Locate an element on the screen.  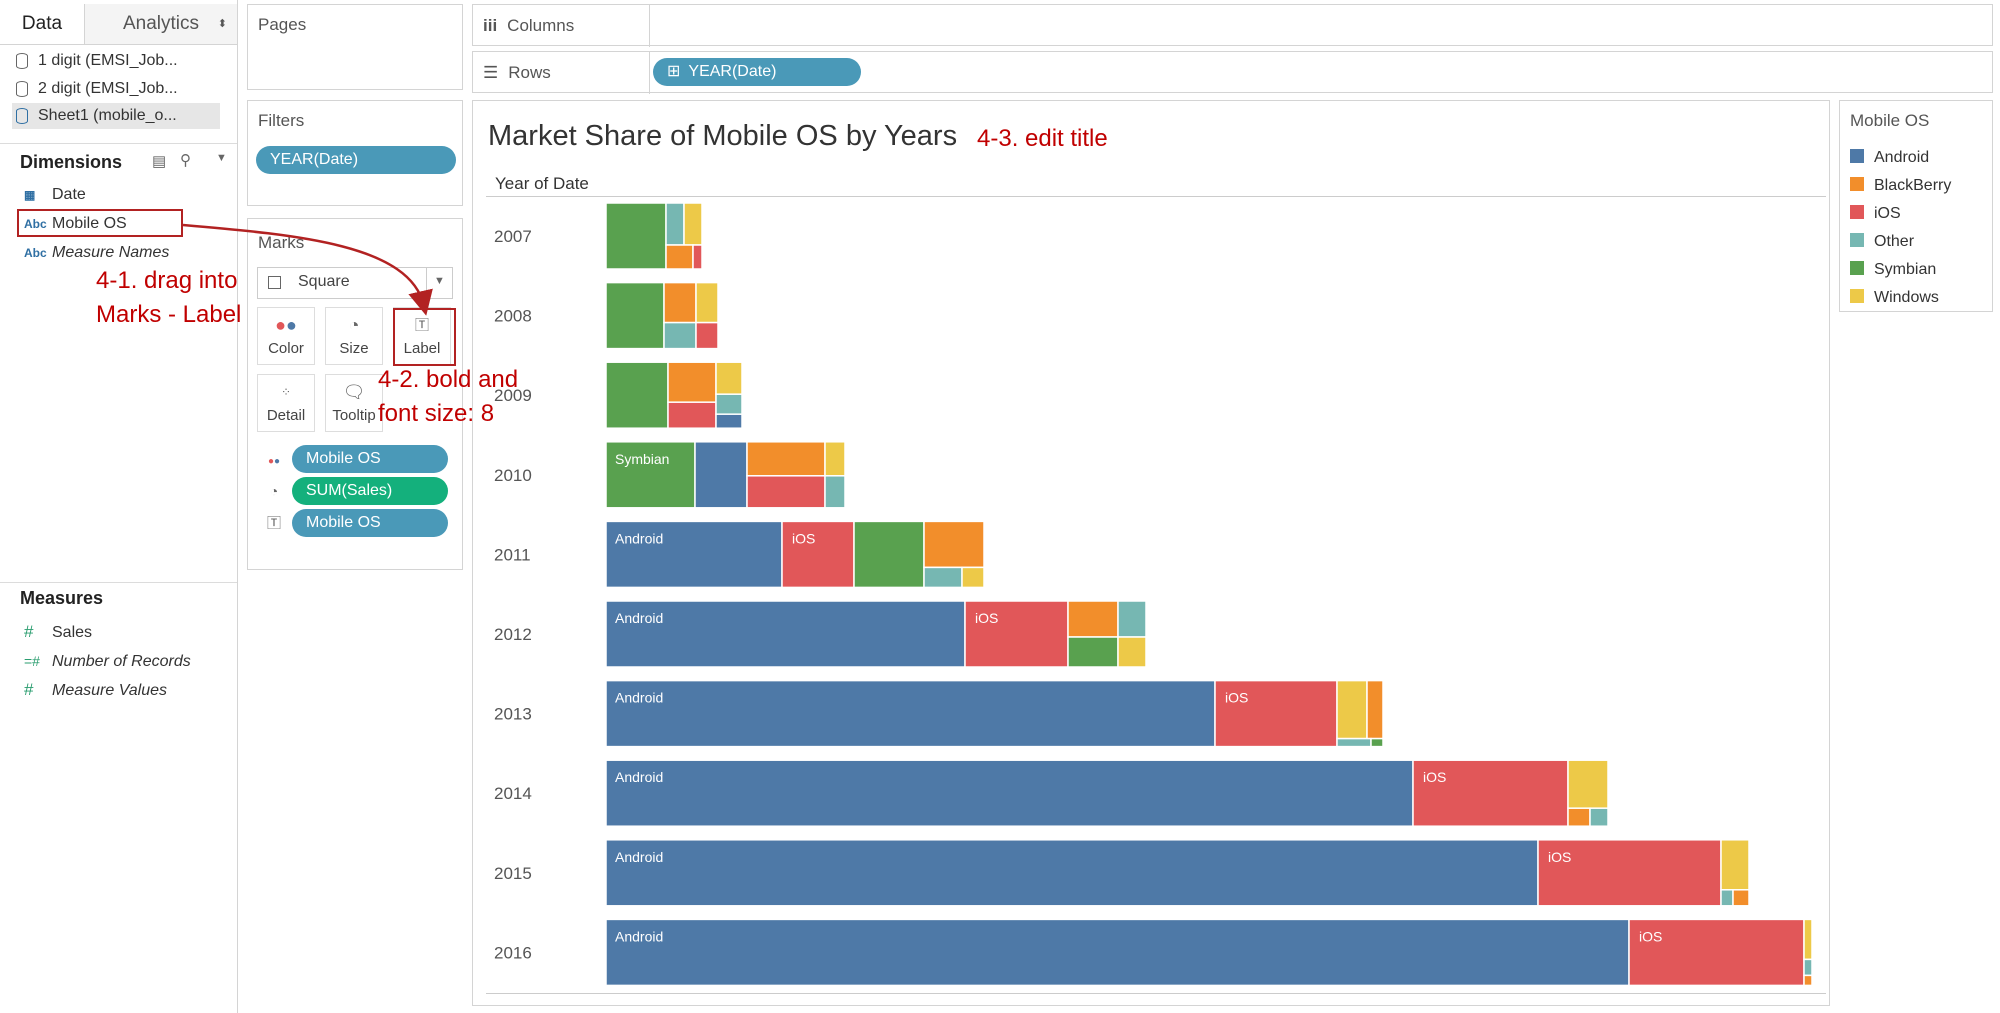
annotation-4-2-line2: font size: 8 is located at coordinates (436, 413).